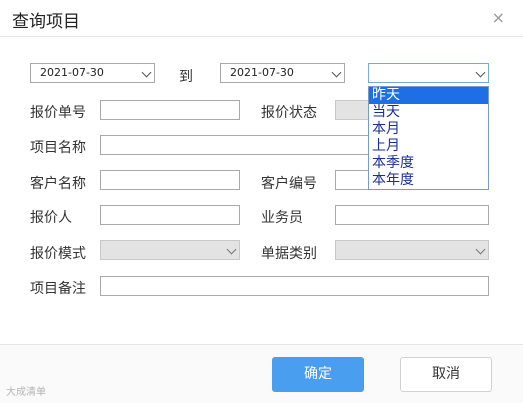  I want to click on customer-name-label: 客户名称, so click(58, 184).